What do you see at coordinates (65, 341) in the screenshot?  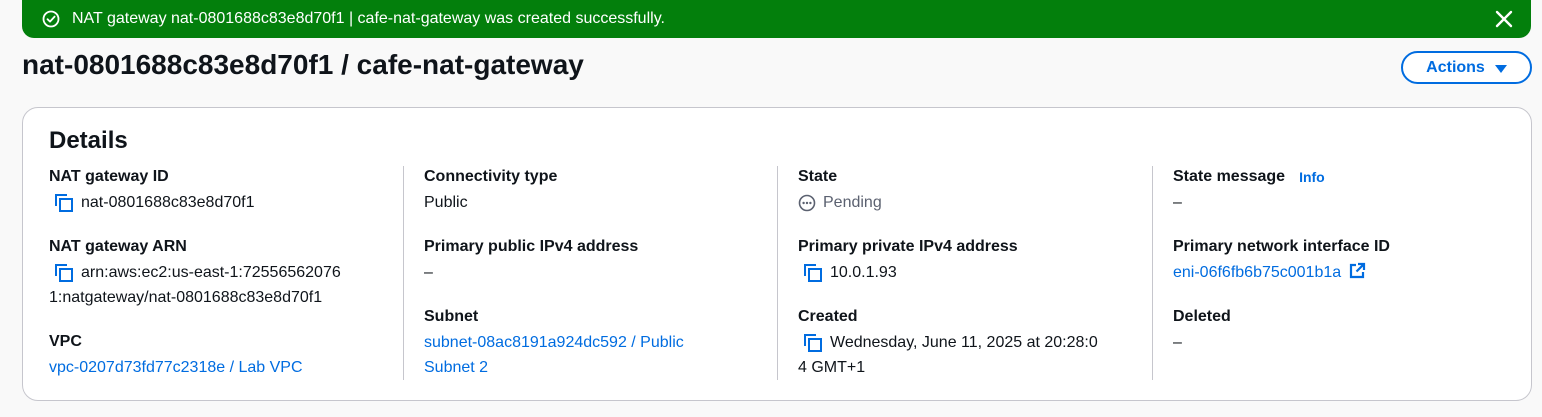 I see `vpc-label: VPC` at bounding box center [65, 341].